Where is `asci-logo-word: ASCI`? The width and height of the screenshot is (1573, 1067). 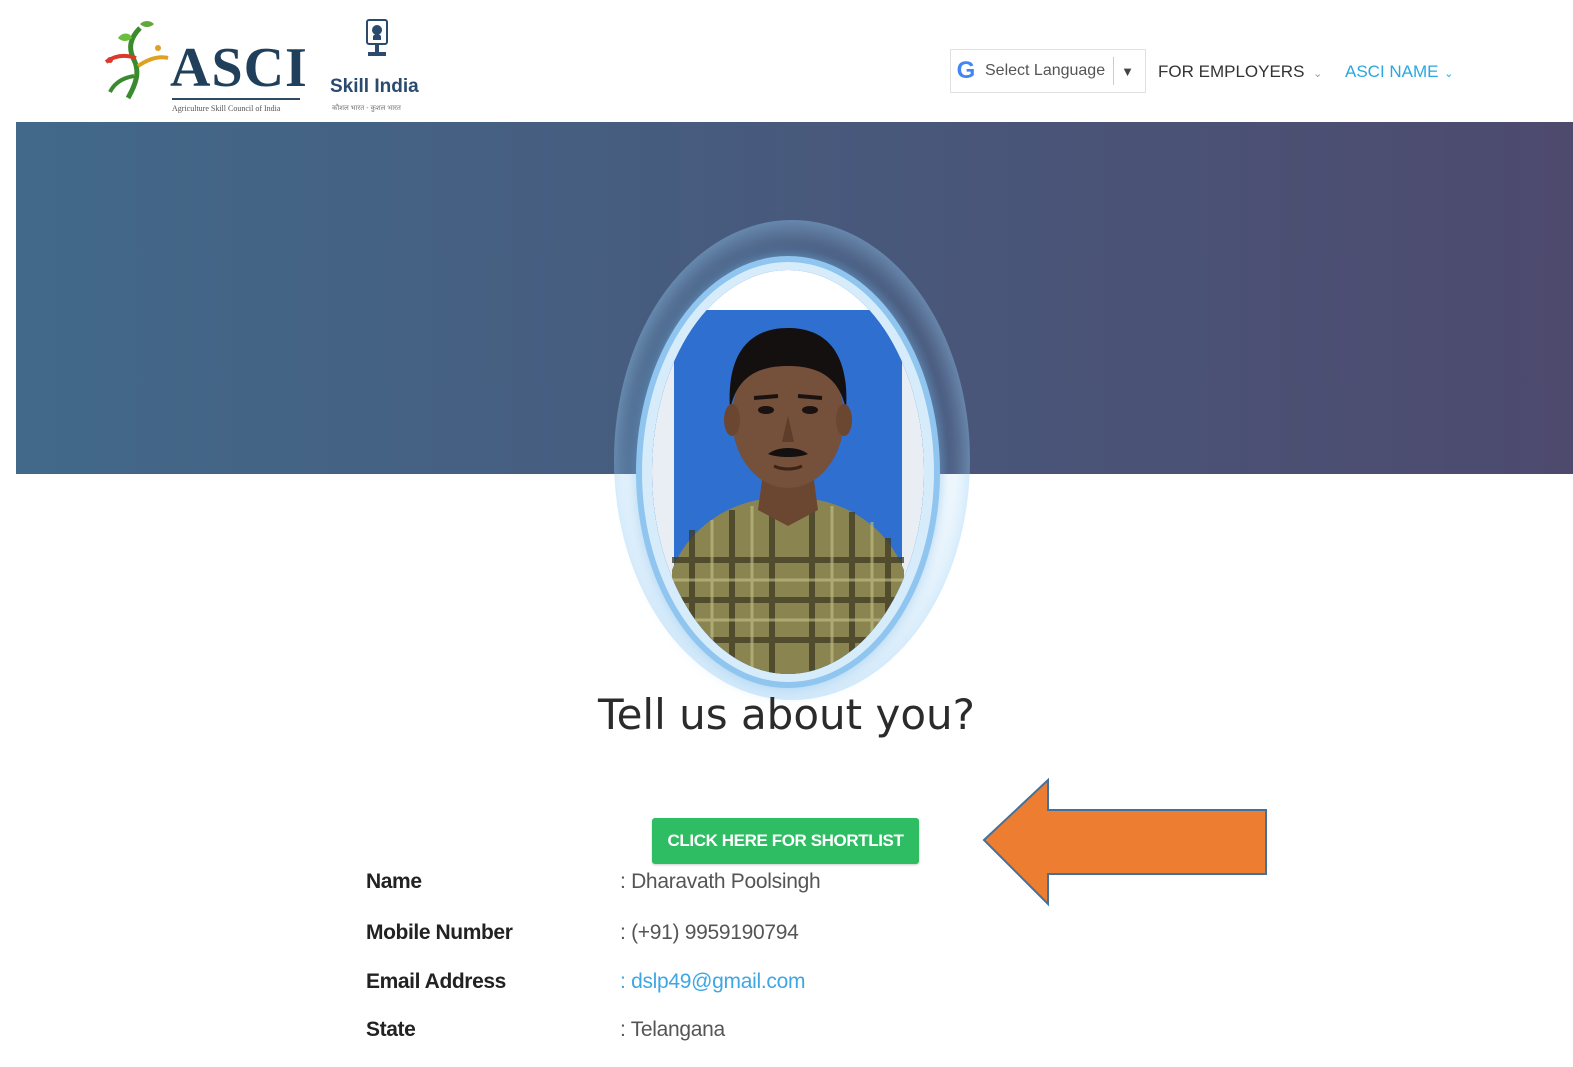
asci-logo-word: ASCI is located at coordinates (239, 68).